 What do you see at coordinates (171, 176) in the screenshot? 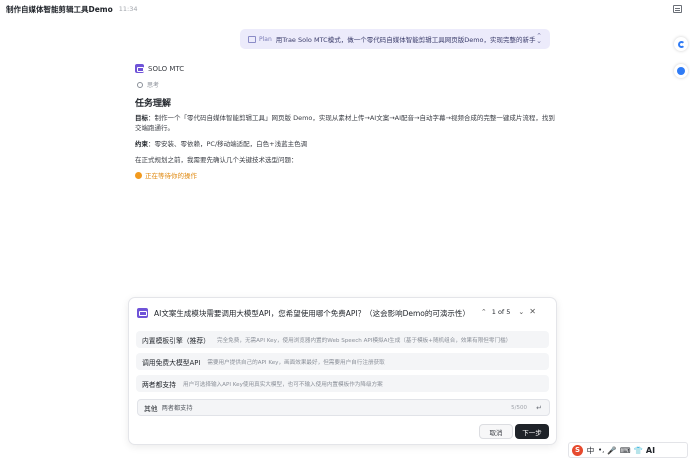
I see `waiting-text: 正在等待你的操作` at bounding box center [171, 176].